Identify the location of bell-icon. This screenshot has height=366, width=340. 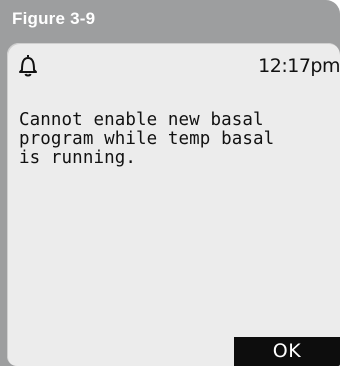
(28, 65).